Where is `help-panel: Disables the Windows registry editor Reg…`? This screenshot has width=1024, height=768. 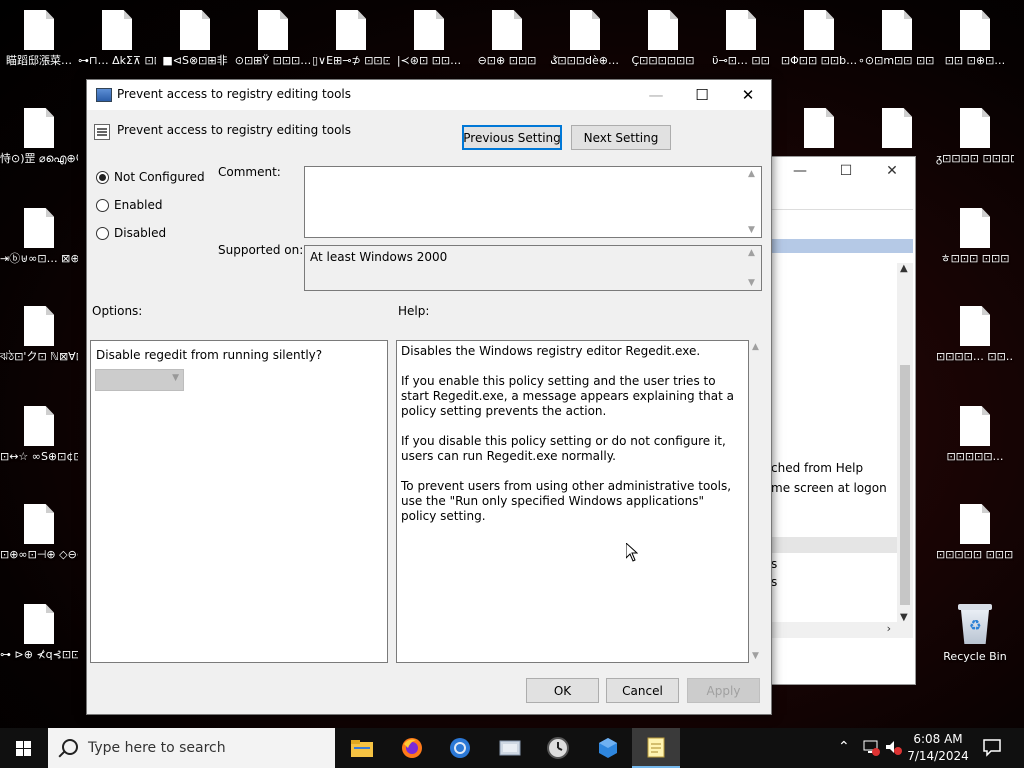
help-panel: Disables the Windows registry editor Reg… is located at coordinates (572, 501).